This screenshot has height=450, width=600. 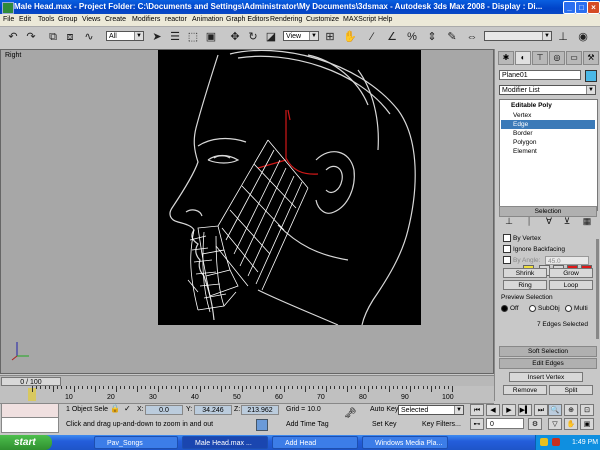 What do you see at coordinates (534, 249) in the screenshot?
I see `ignore-backfacing-checkbox: Ignore Backfacing` at bounding box center [534, 249].